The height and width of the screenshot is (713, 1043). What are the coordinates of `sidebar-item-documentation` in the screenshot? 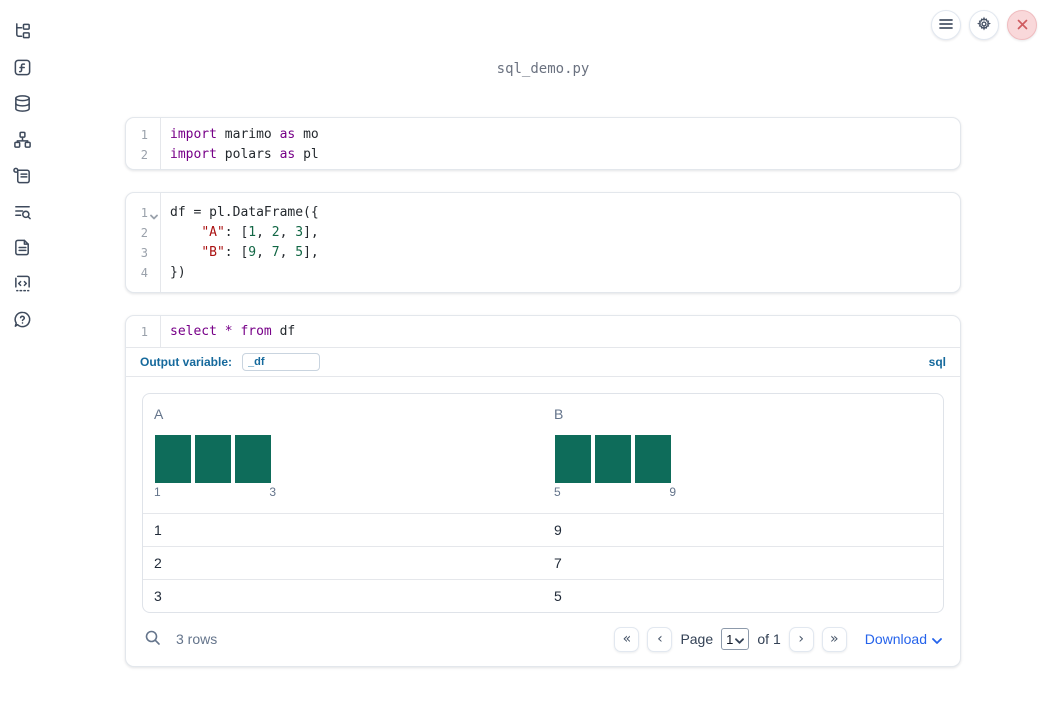 It's located at (22, 249).